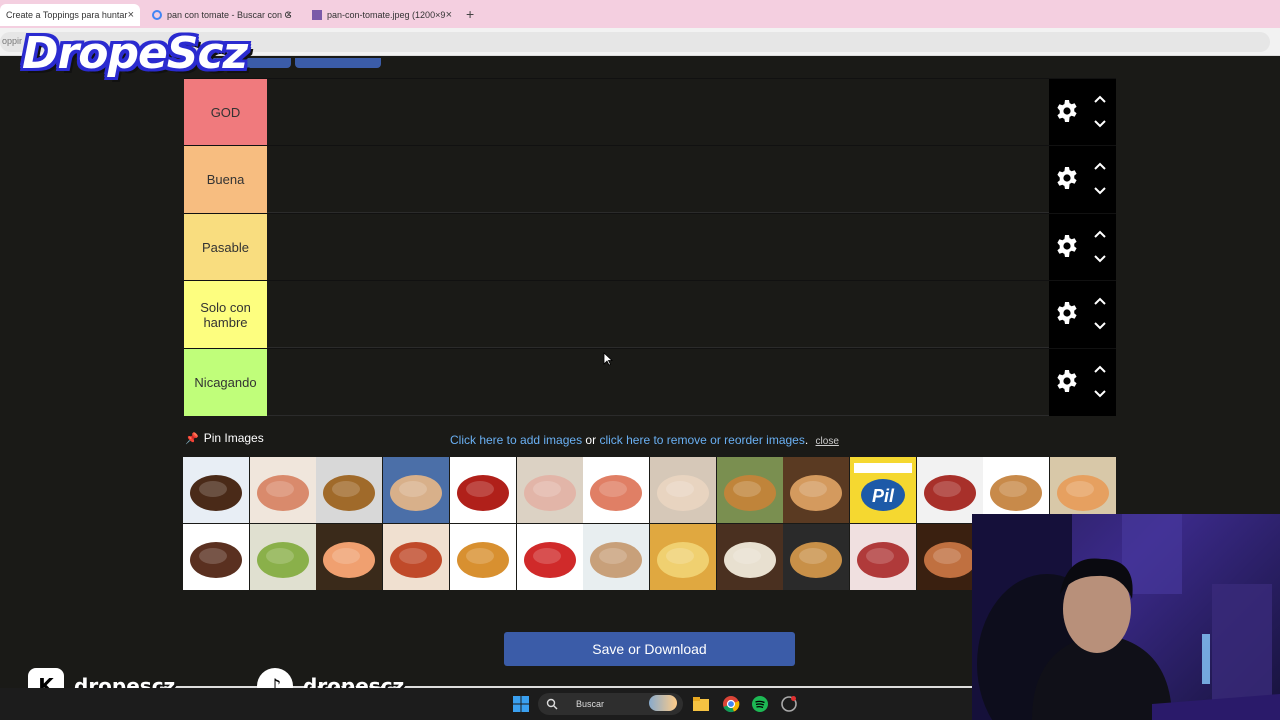  Describe the element at coordinates (649, 649) in the screenshot. I see `save-download-button: Save or Download` at that location.